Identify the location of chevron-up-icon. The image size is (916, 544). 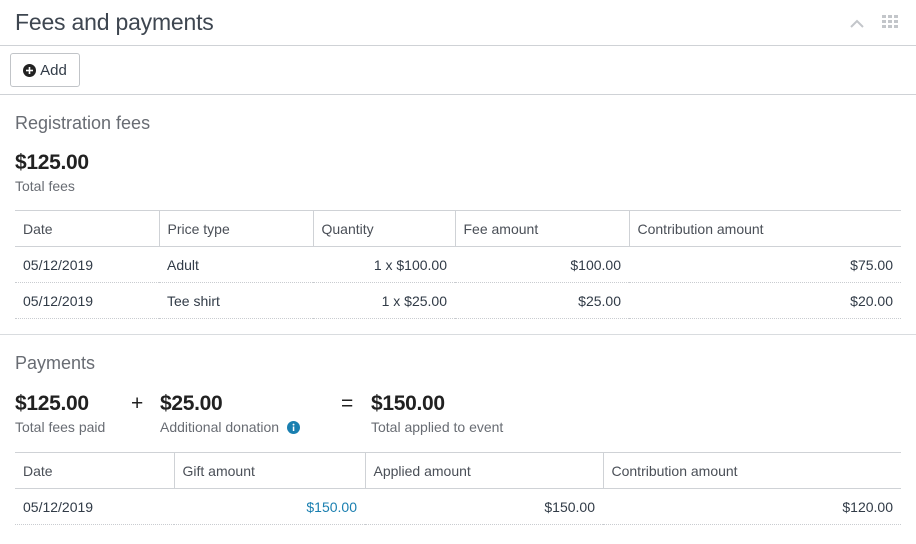
(857, 25).